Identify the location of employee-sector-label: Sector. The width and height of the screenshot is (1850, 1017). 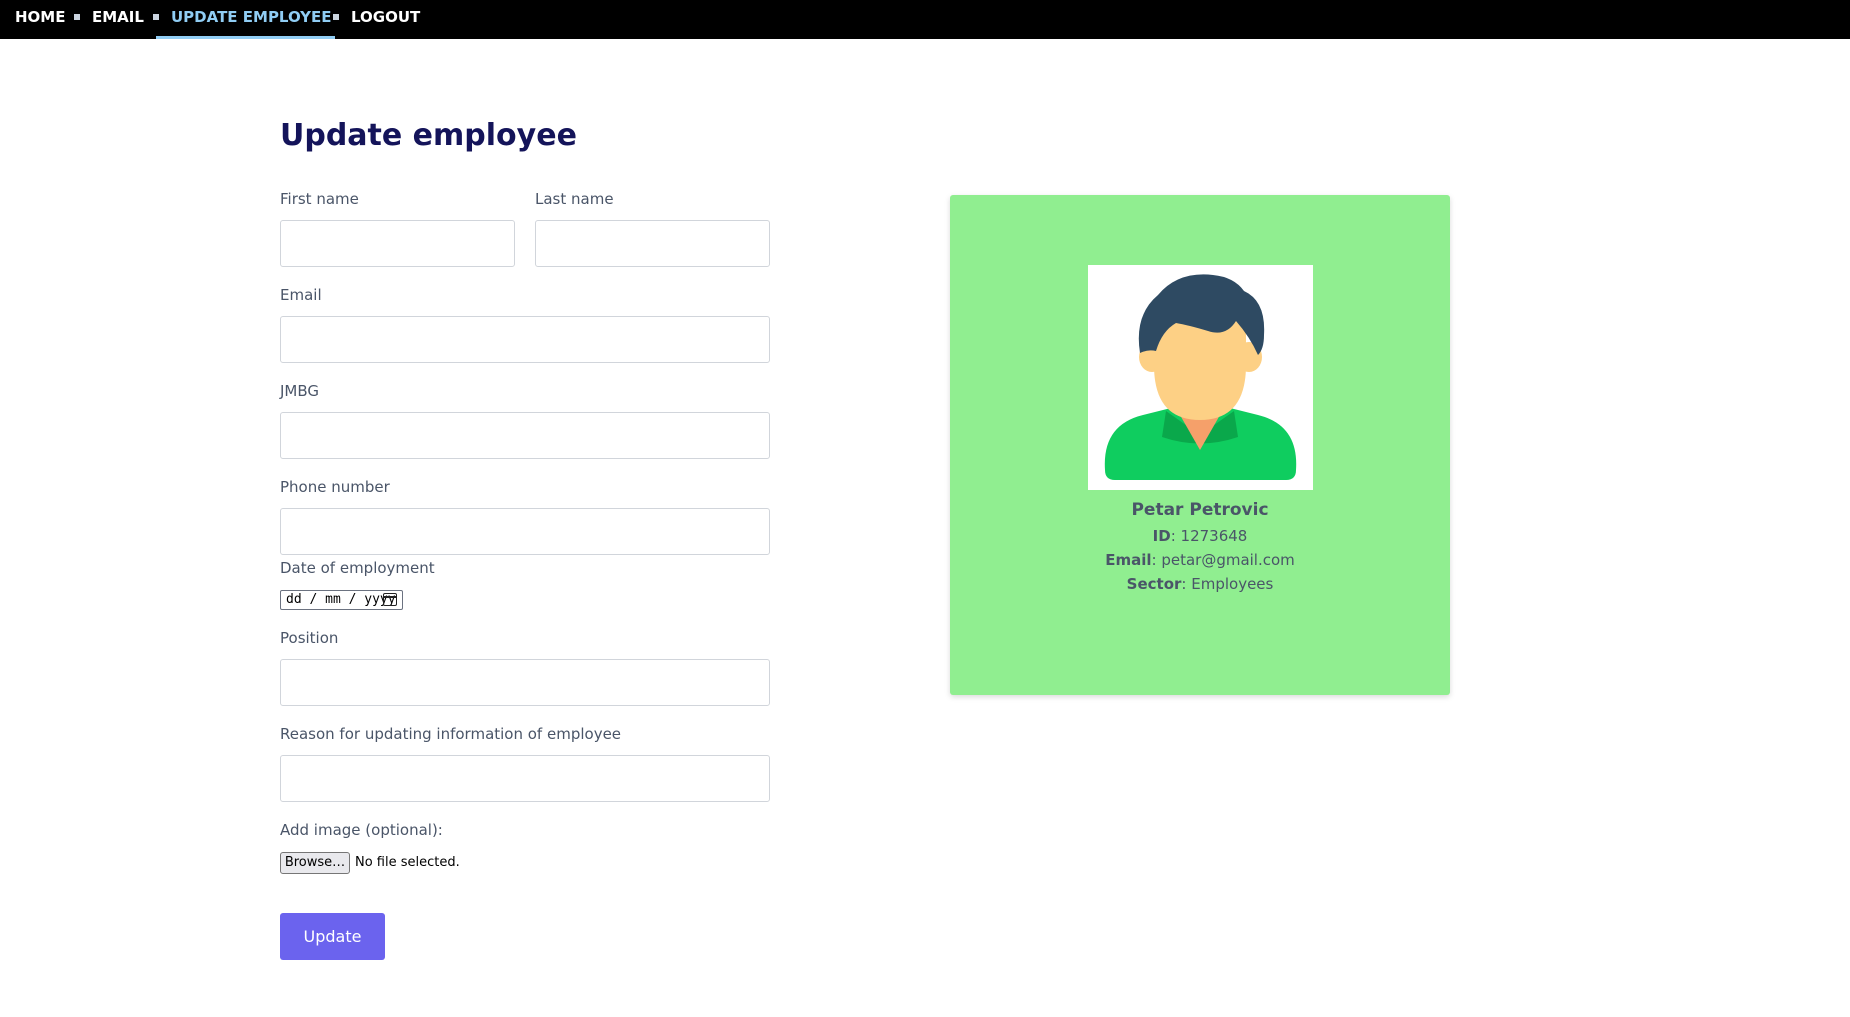
(1154, 584).